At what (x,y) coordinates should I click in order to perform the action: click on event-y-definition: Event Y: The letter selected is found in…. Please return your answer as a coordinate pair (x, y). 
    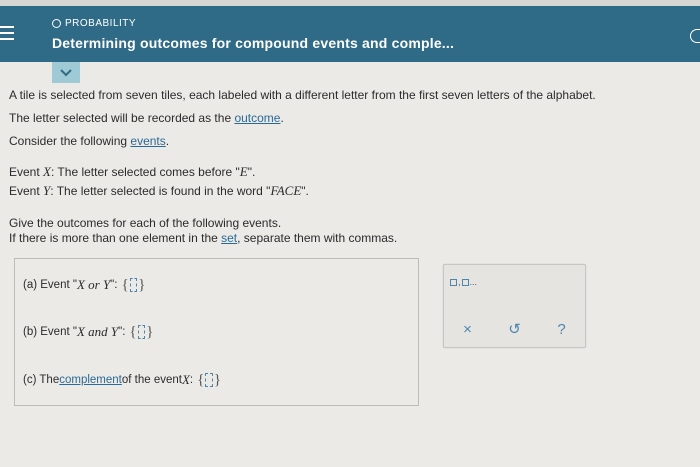
    Looking at the image, I should click on (159, 191).